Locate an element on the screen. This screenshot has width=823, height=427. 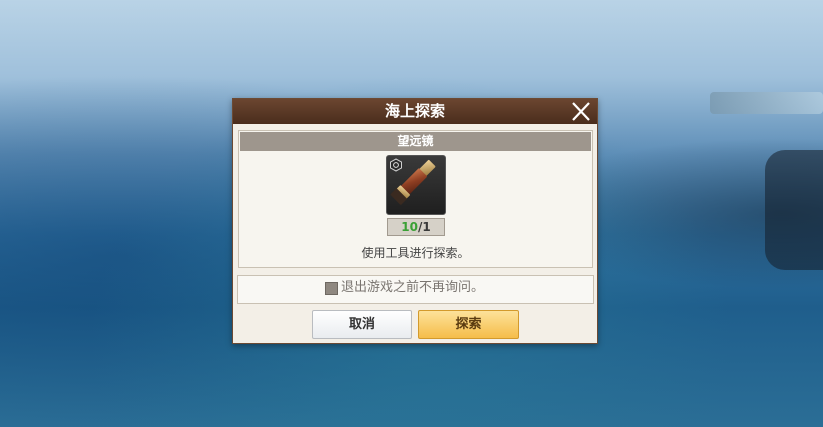
background-island is located at coordinates (766, 103).